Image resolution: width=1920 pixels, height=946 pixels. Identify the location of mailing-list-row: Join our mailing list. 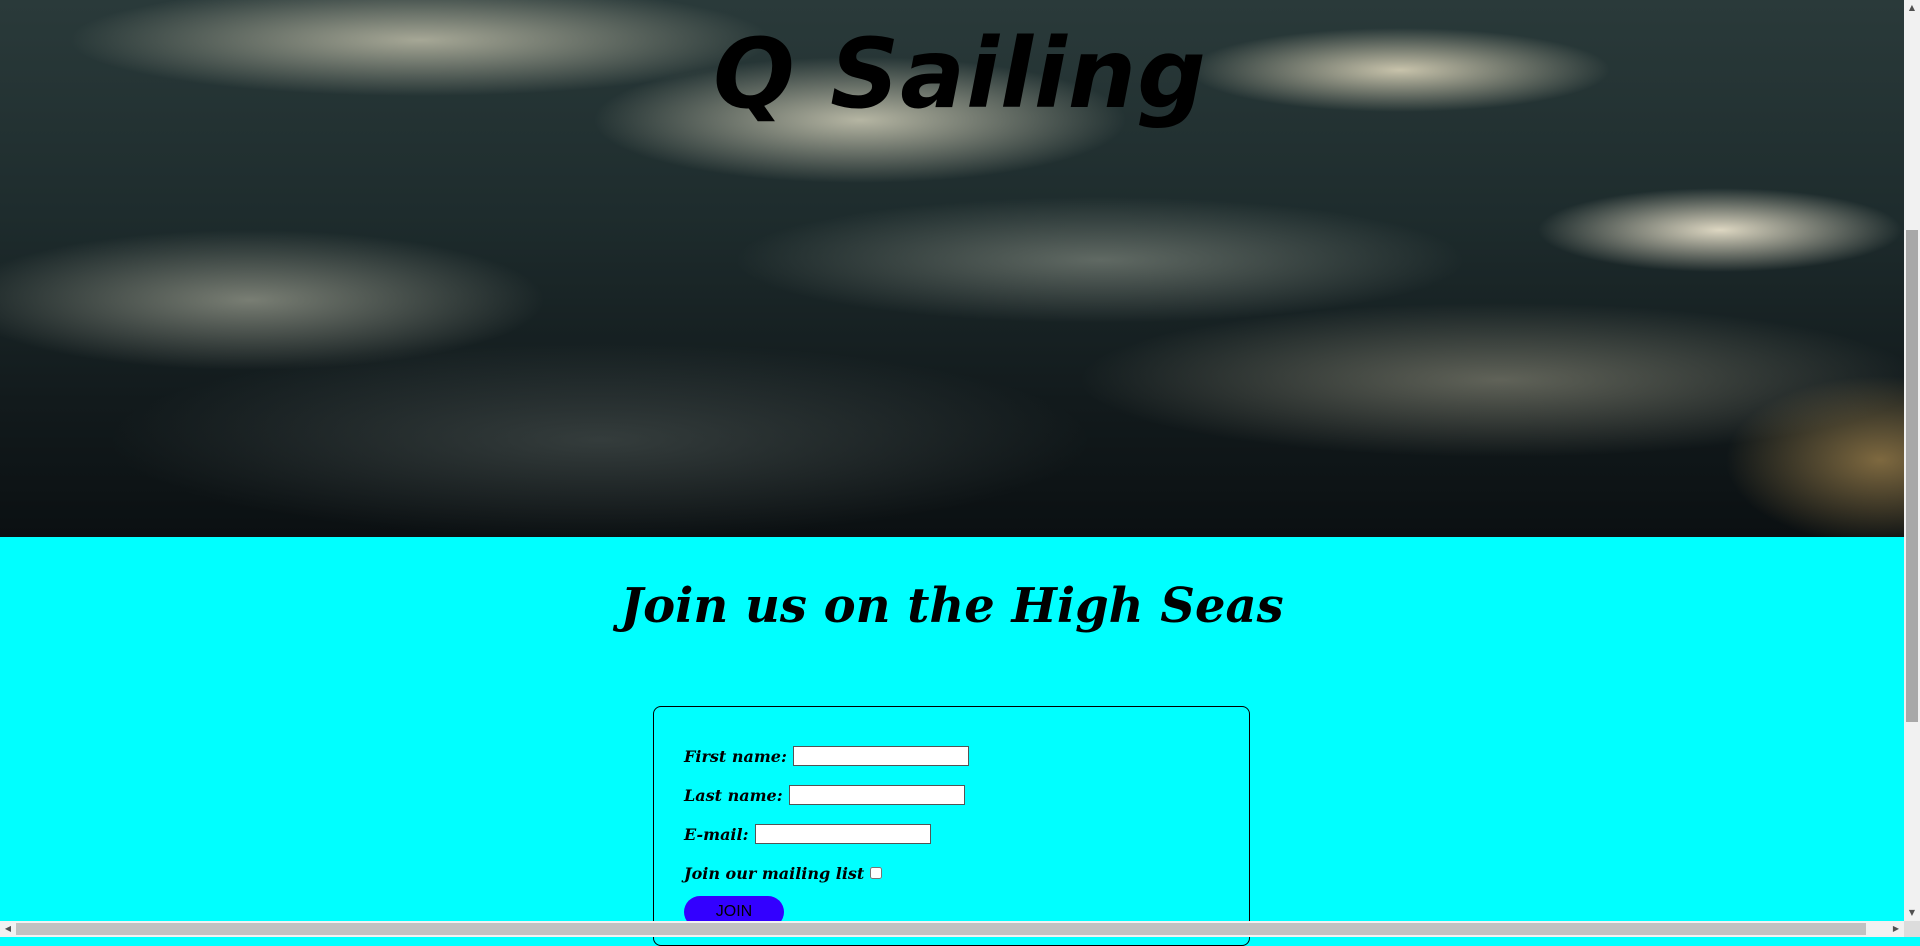
(783, 873).